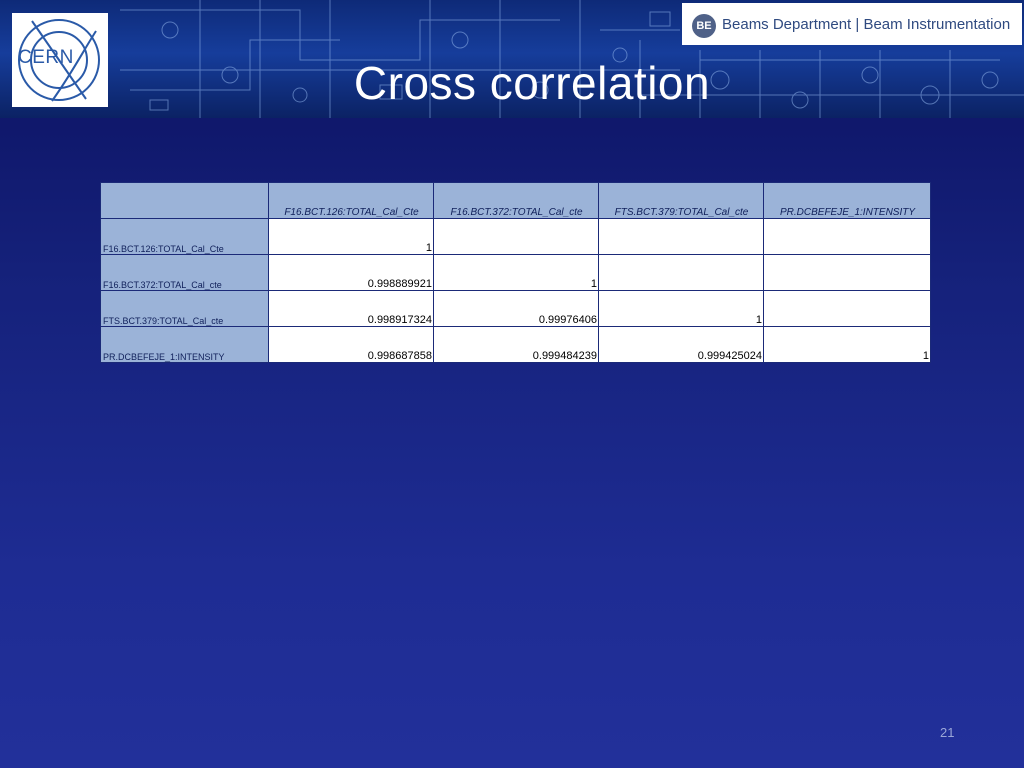  I want to click on page-number: 21, so click(947, 732).